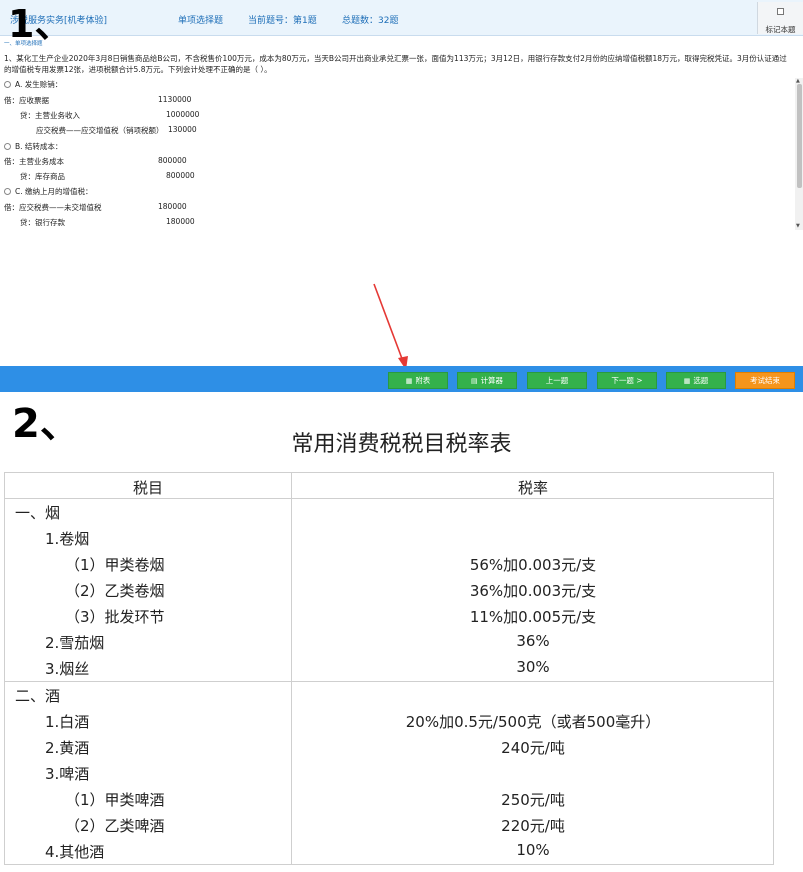 The image size is (803, 872). Describe the element at coordinates (7, 191) in the screenshot. I see `radio-c` at that location.